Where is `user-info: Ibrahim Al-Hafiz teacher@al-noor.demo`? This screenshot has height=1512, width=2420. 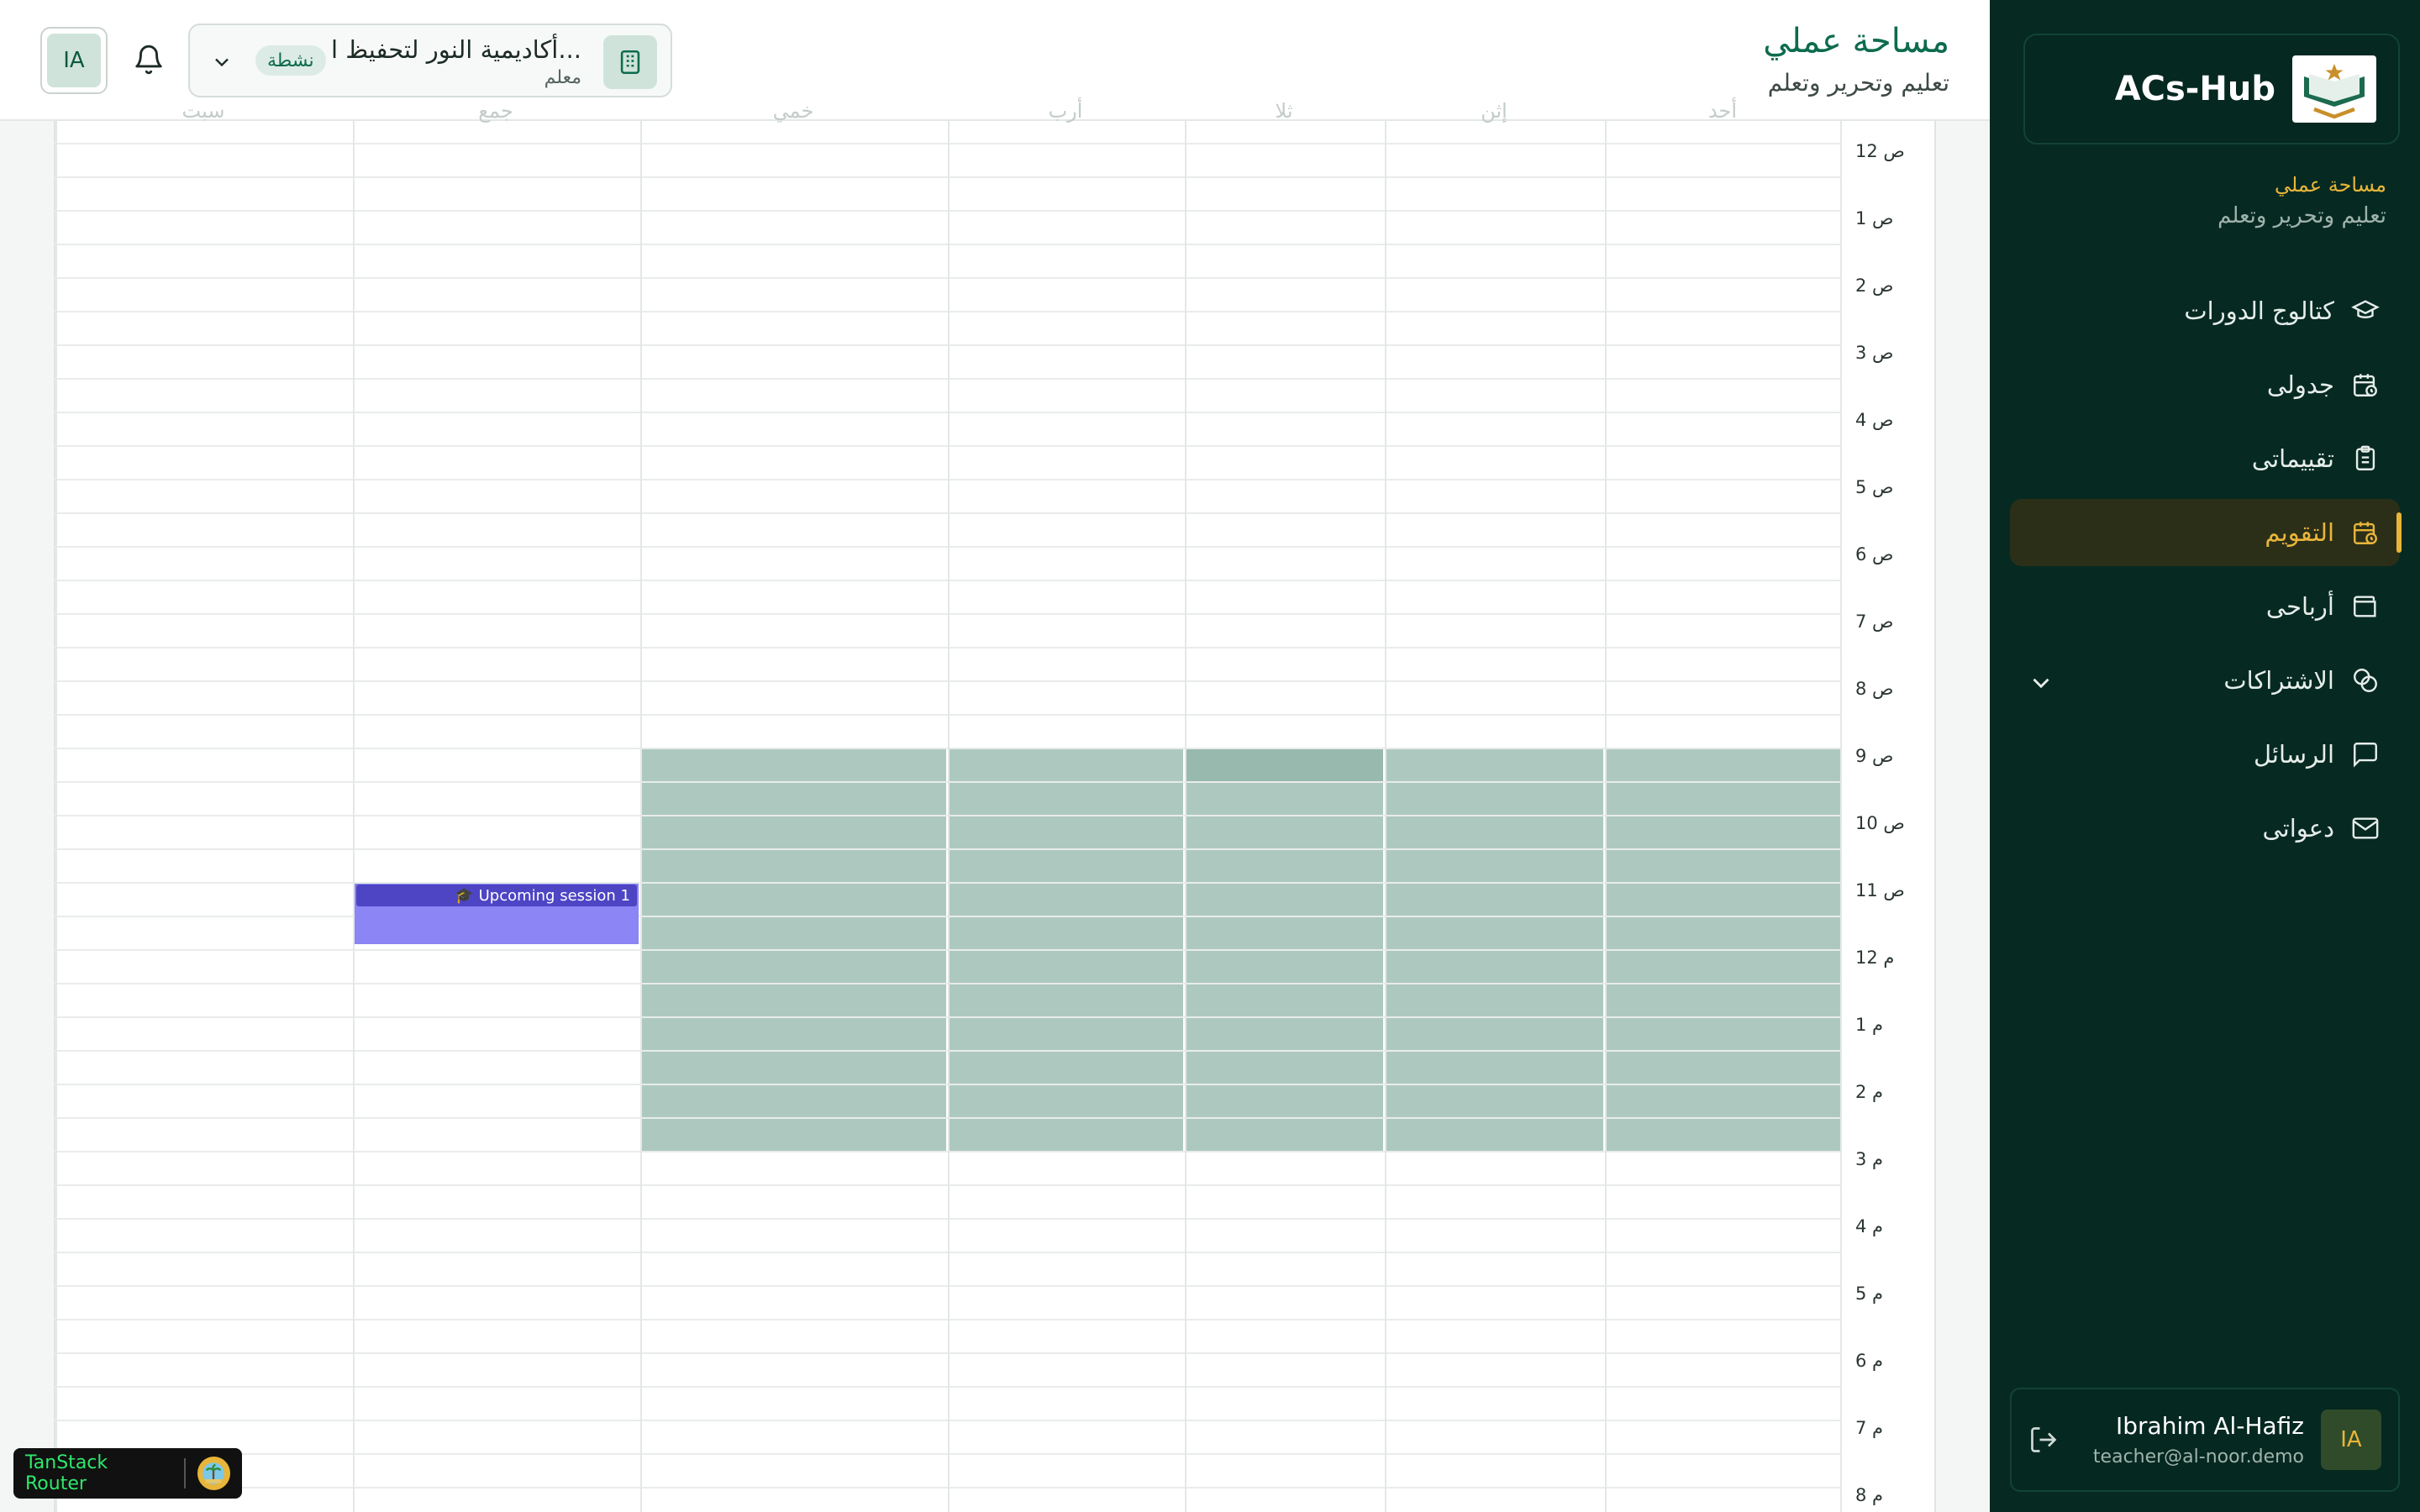
user-info: Ibrahim Al-Hafiz teacher@al-noor.demo is located at coordinates (2198, 1439).